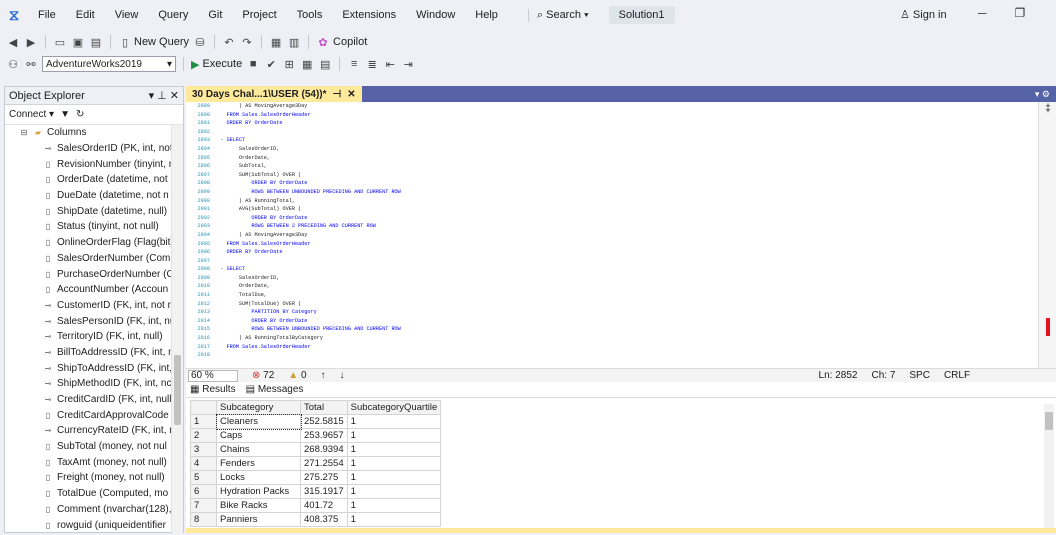 Image resolution: width=1056 pixels, height=535 pixels. What do you see at coordinates (562, 15) in the screenshot?
I see `search-button: ⌕ Search ▾` at bounding box center [562, 15].